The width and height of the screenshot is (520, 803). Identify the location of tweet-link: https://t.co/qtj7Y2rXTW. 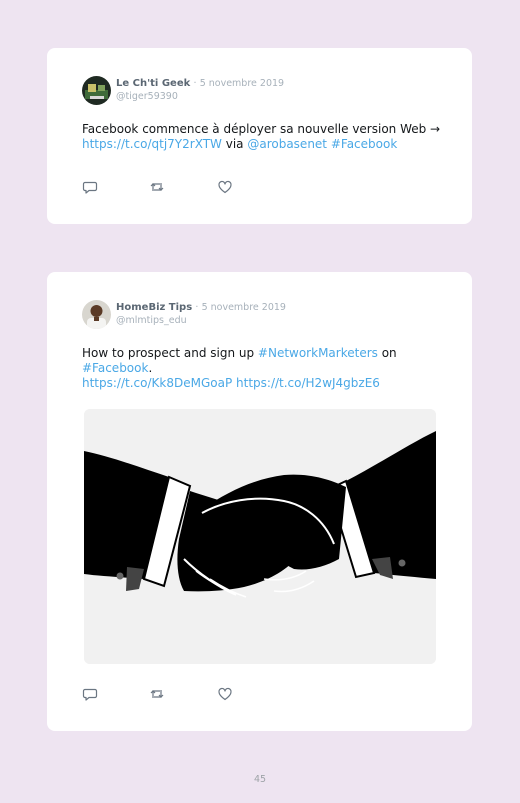
(152, 144).